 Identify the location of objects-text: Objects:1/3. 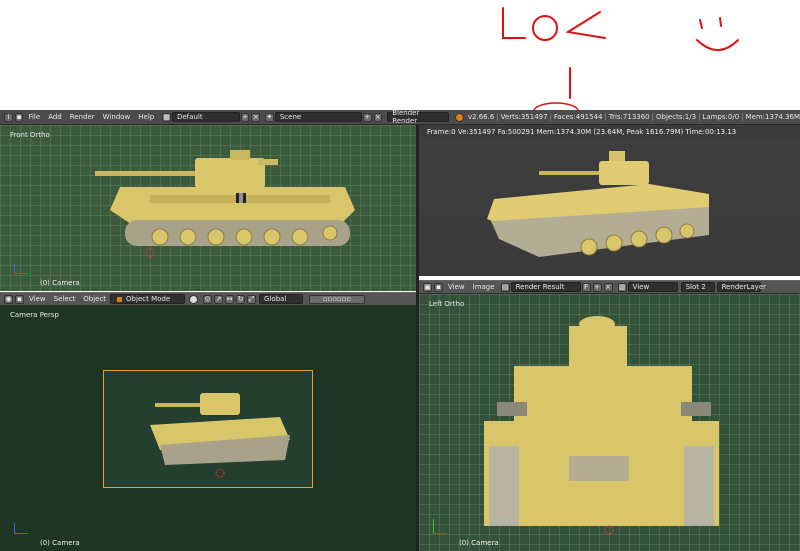
(676, 117).